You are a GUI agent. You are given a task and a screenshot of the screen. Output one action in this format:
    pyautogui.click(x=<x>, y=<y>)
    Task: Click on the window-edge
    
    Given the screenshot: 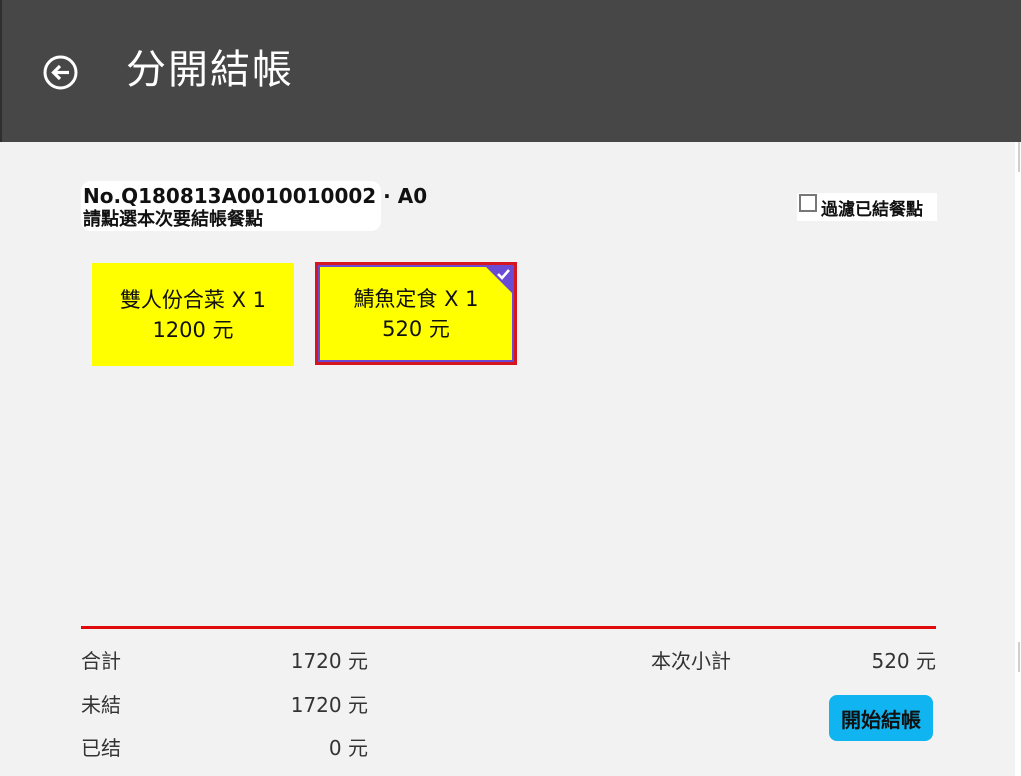 What is the action you would take?
    pyautogui.click(x=1, y=71)
    